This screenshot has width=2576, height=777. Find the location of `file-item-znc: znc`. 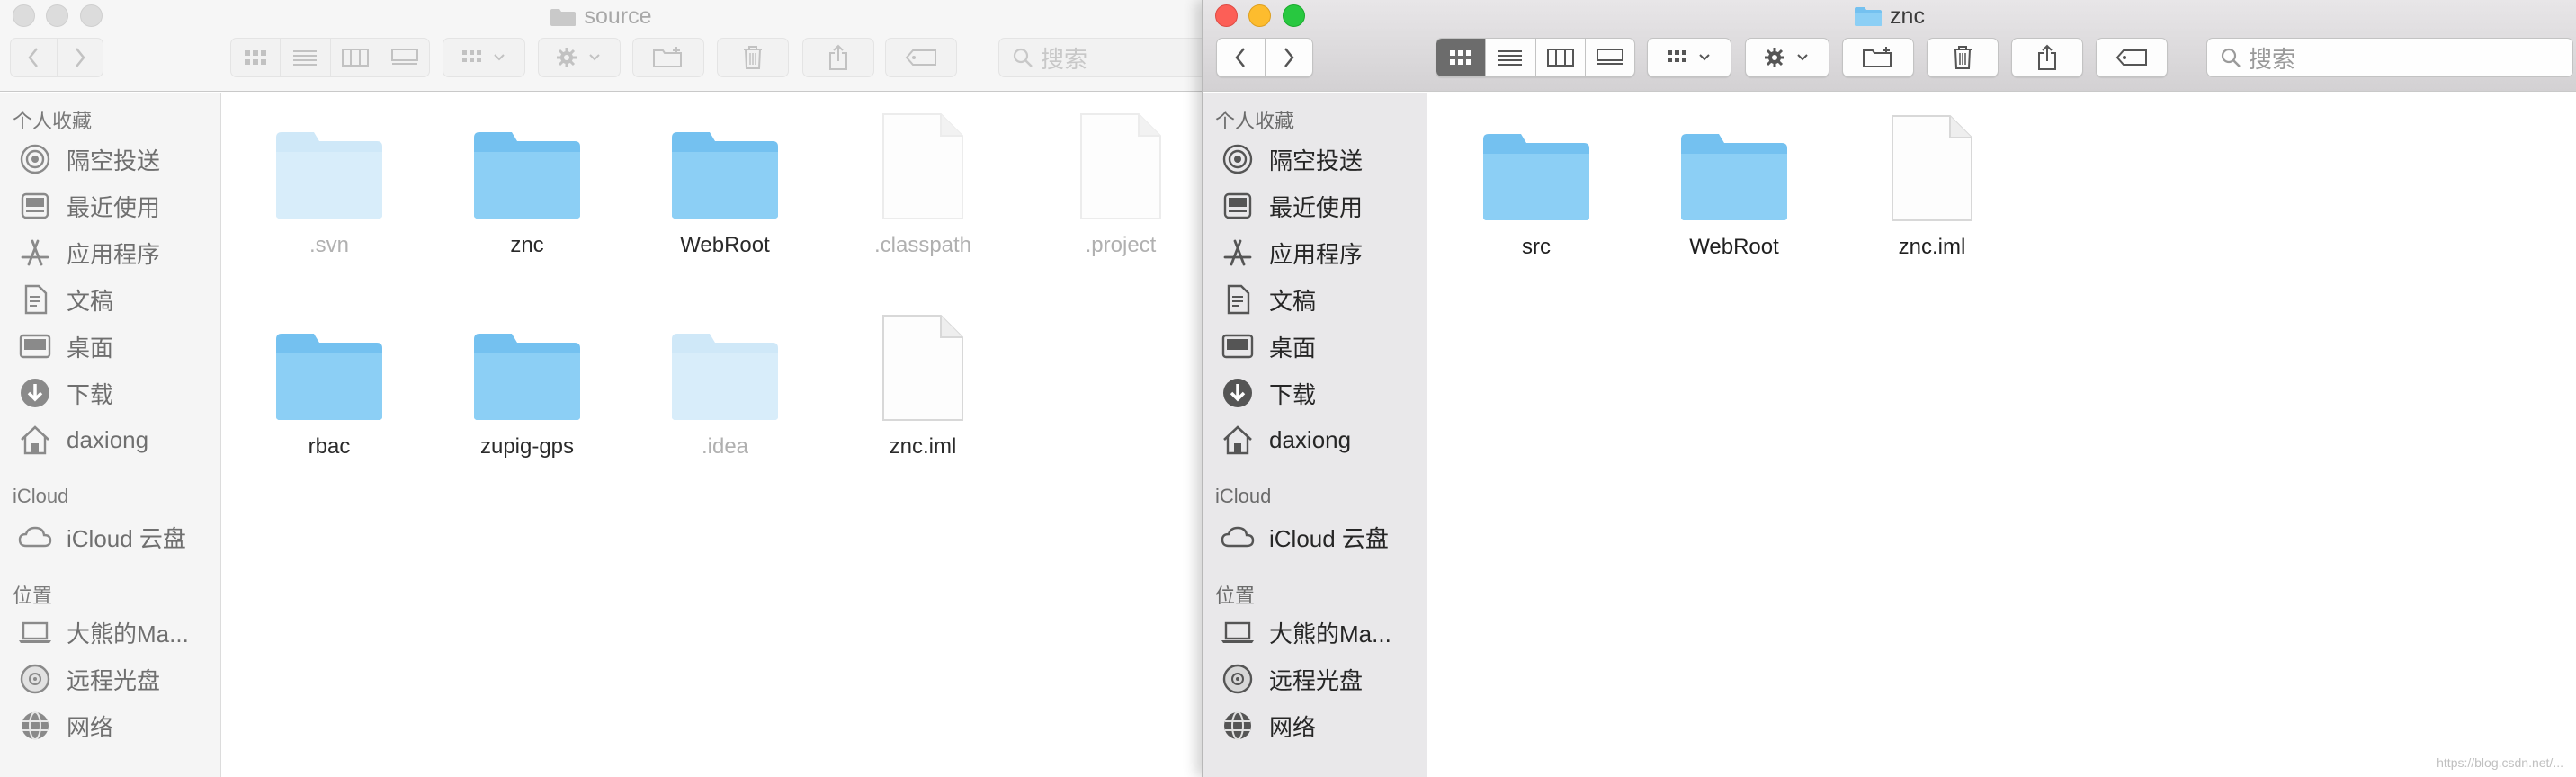

file-item-znc: znc is located at coordinates (527, 183).